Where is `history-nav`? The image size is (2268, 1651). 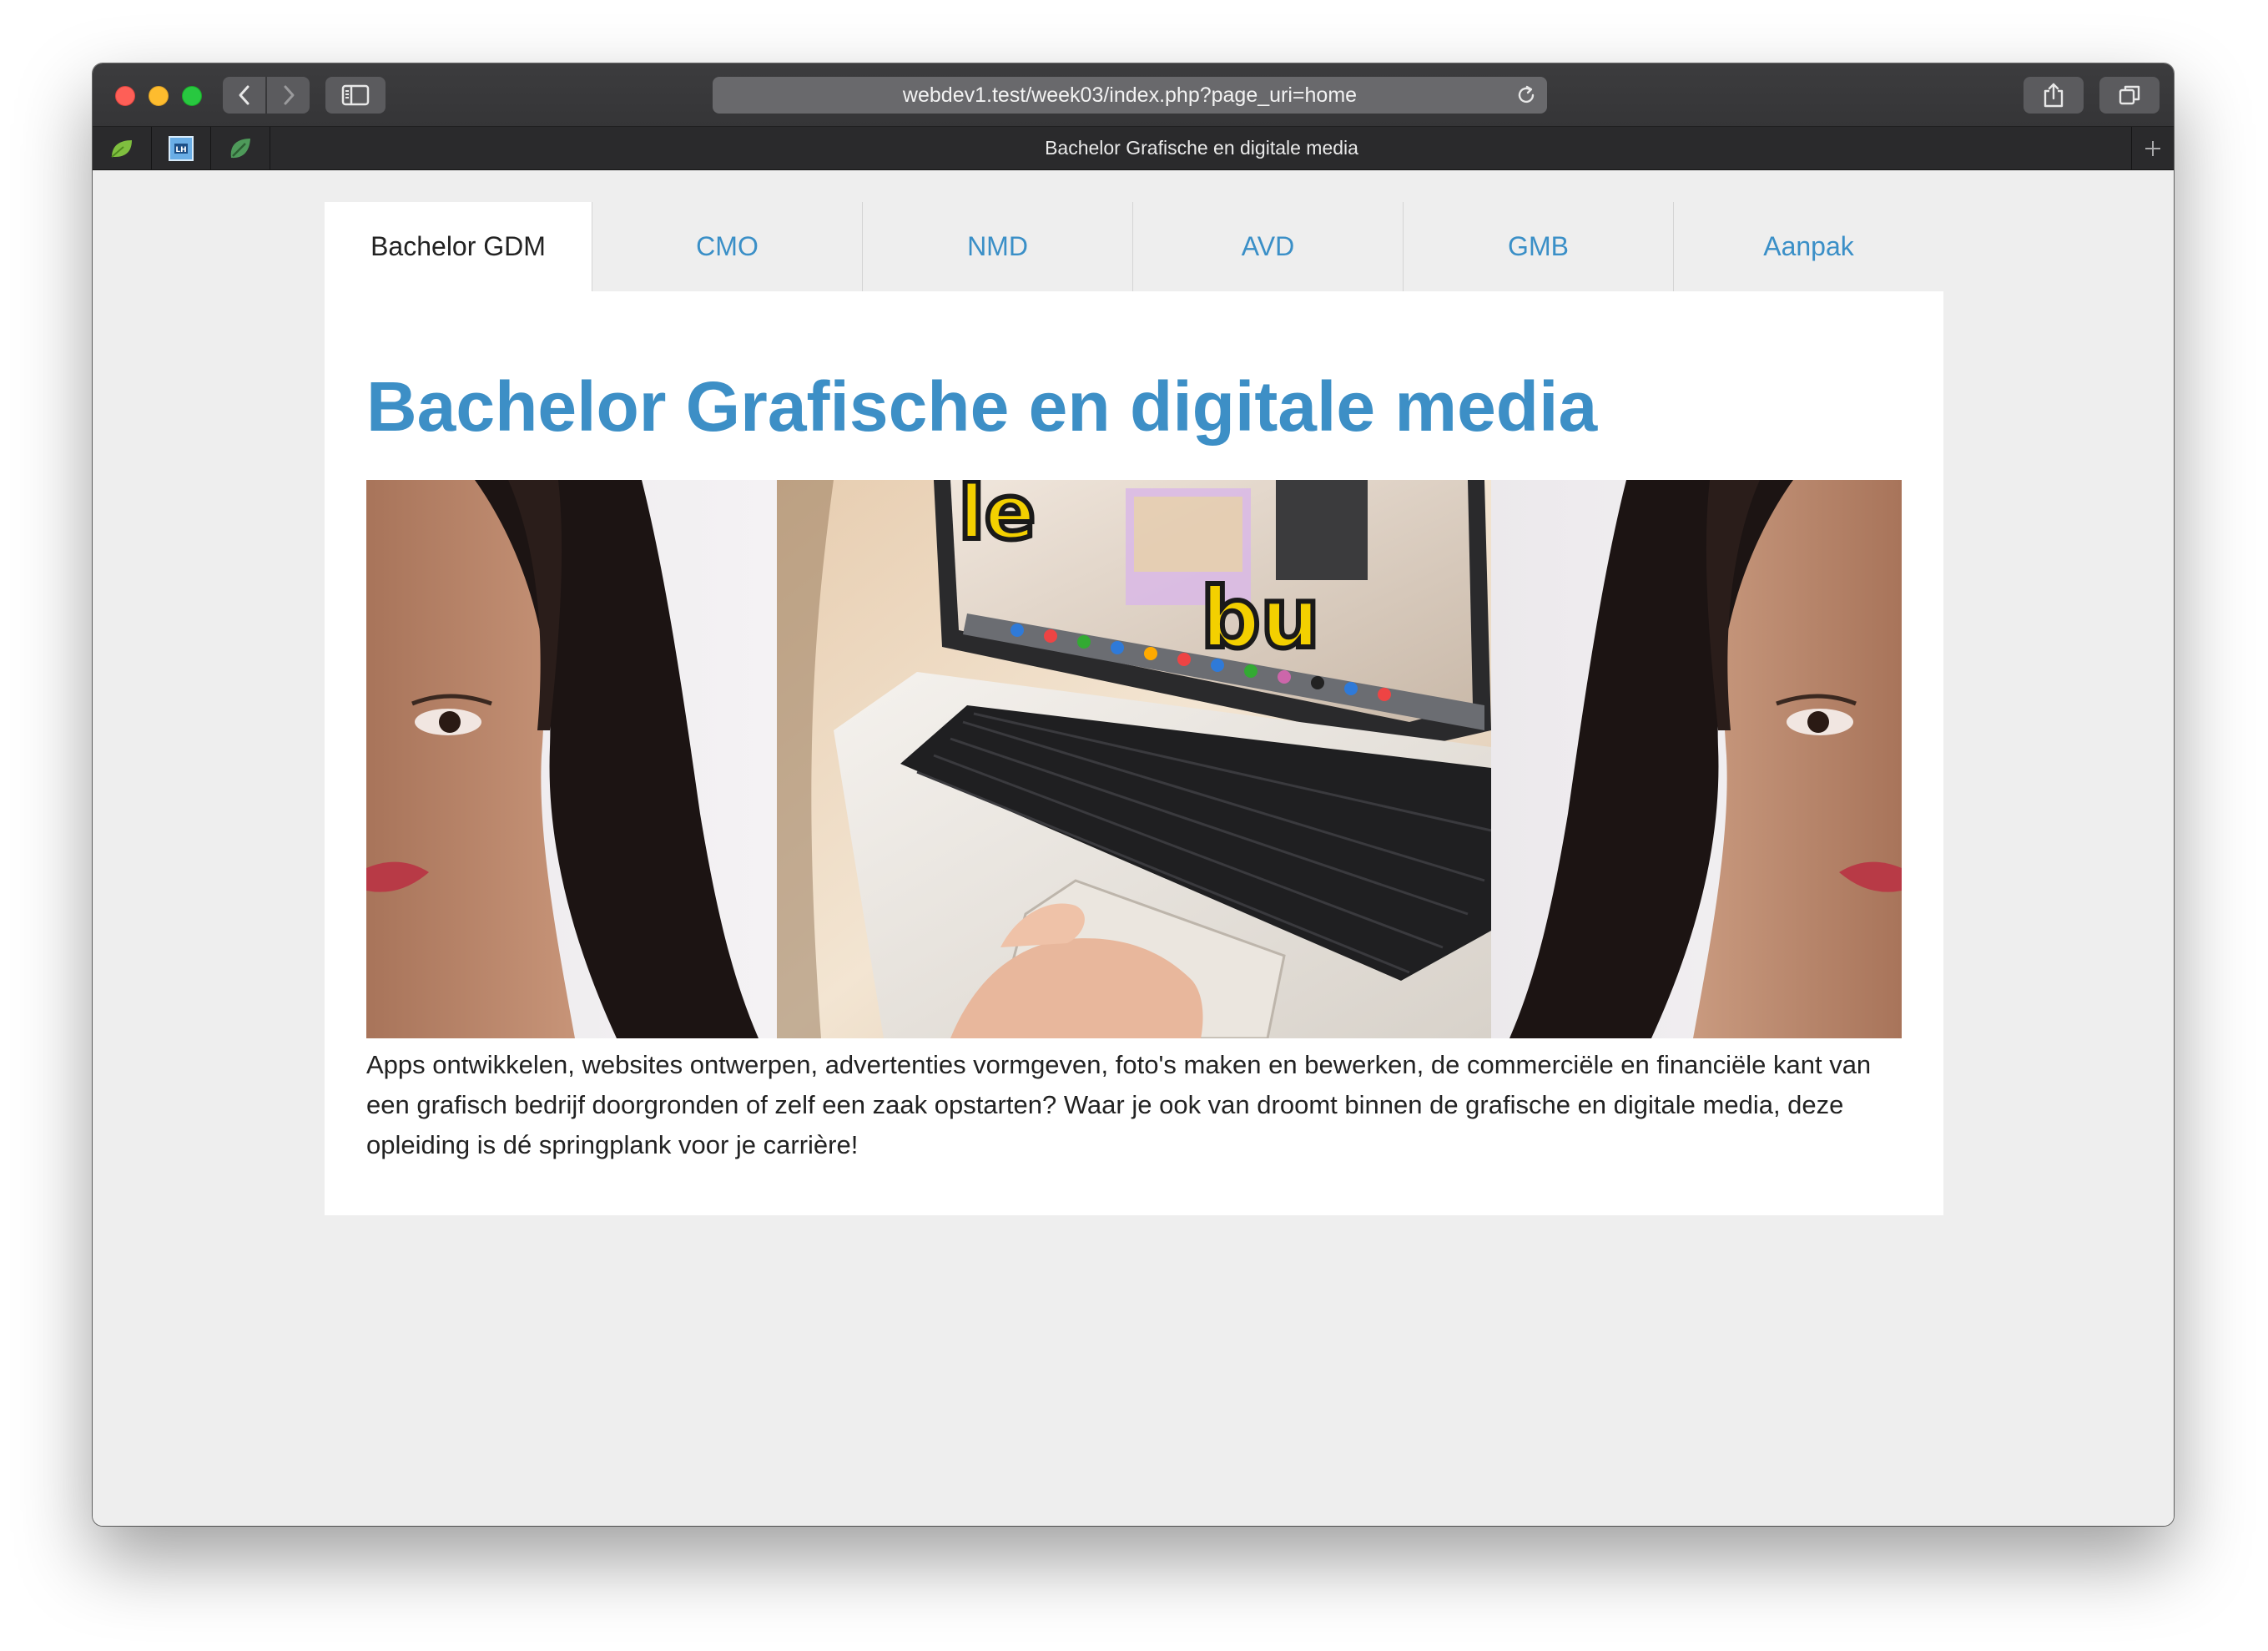
history-nav is located at coordinates (266, 96).